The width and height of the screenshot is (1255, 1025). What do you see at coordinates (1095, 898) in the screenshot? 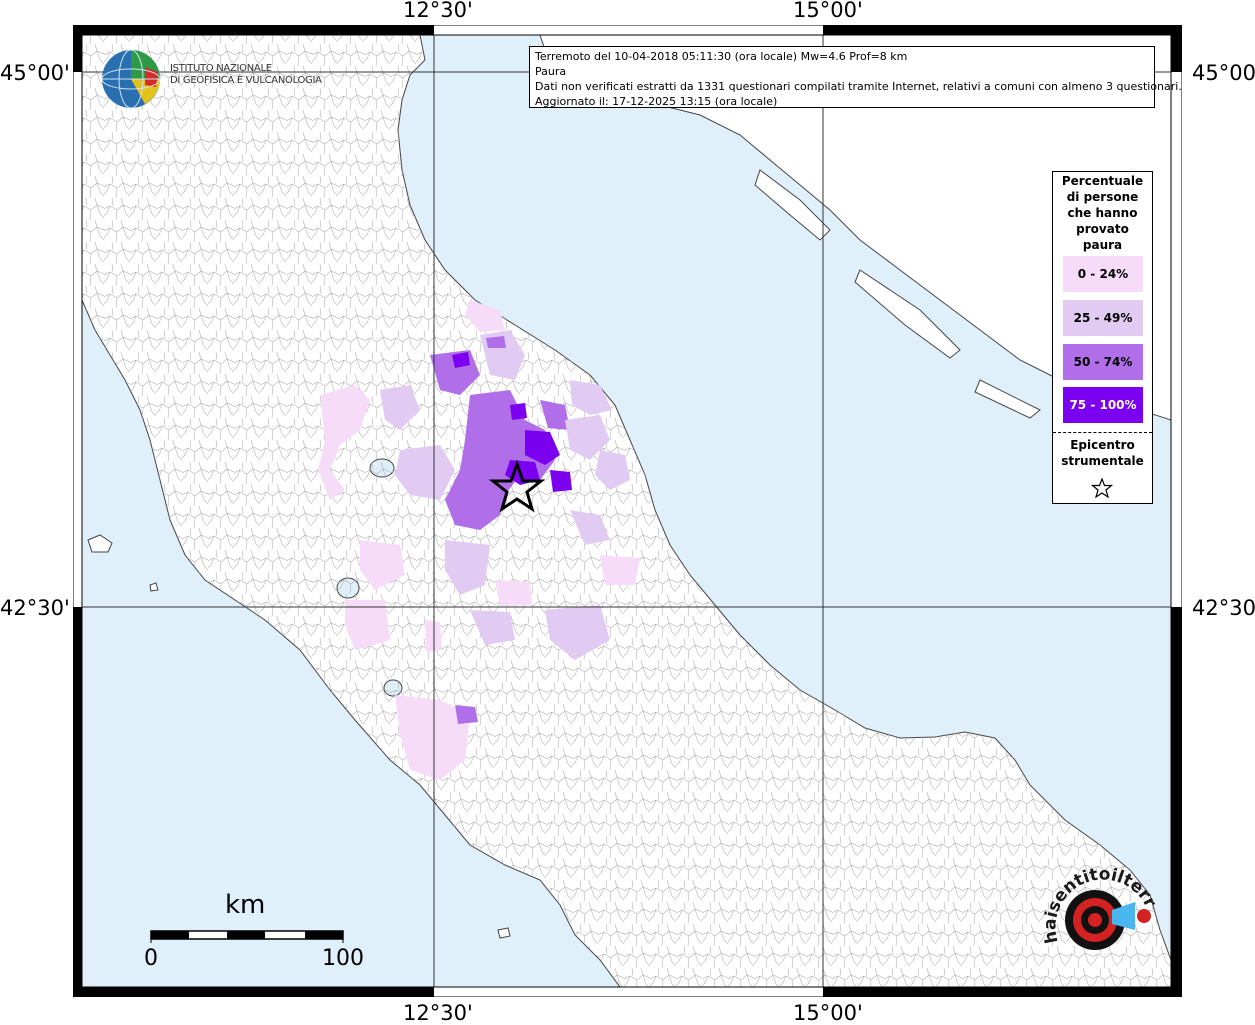
I see `hsi-logo-icon: haisentitoilterremoto.it` at bounding box center [1095, 898].